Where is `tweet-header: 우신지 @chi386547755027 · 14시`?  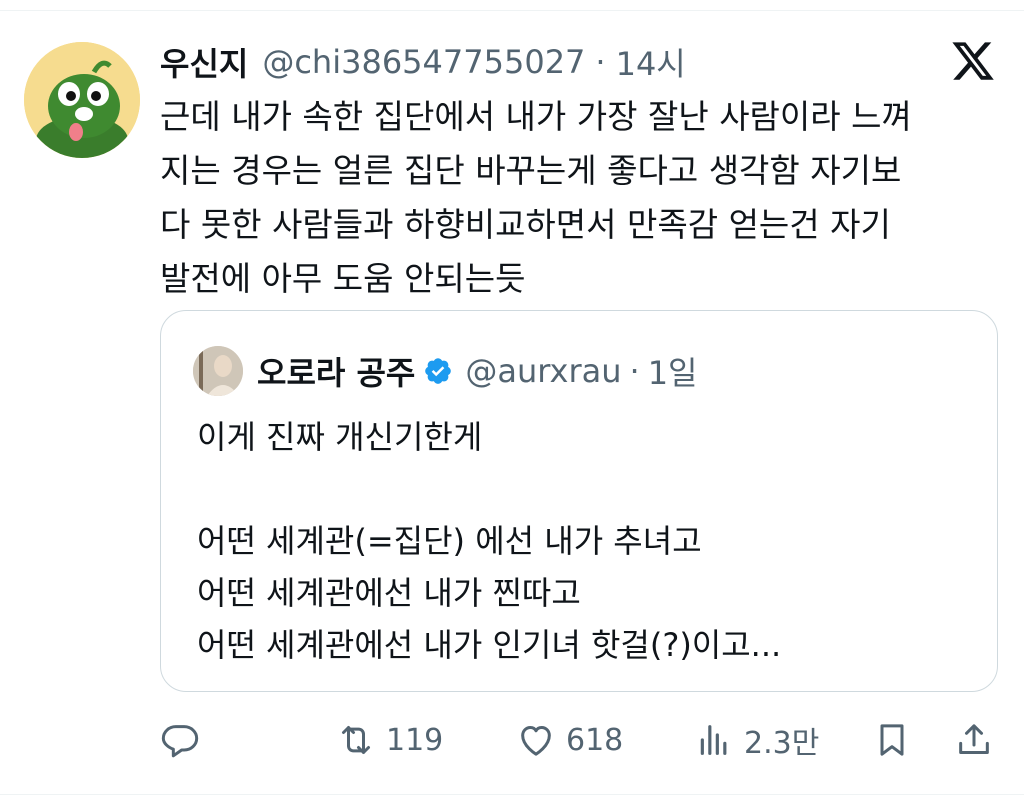
tweet-header: 우신지 @chi386547755027 · 14시 is located at coordinates (423, 62).